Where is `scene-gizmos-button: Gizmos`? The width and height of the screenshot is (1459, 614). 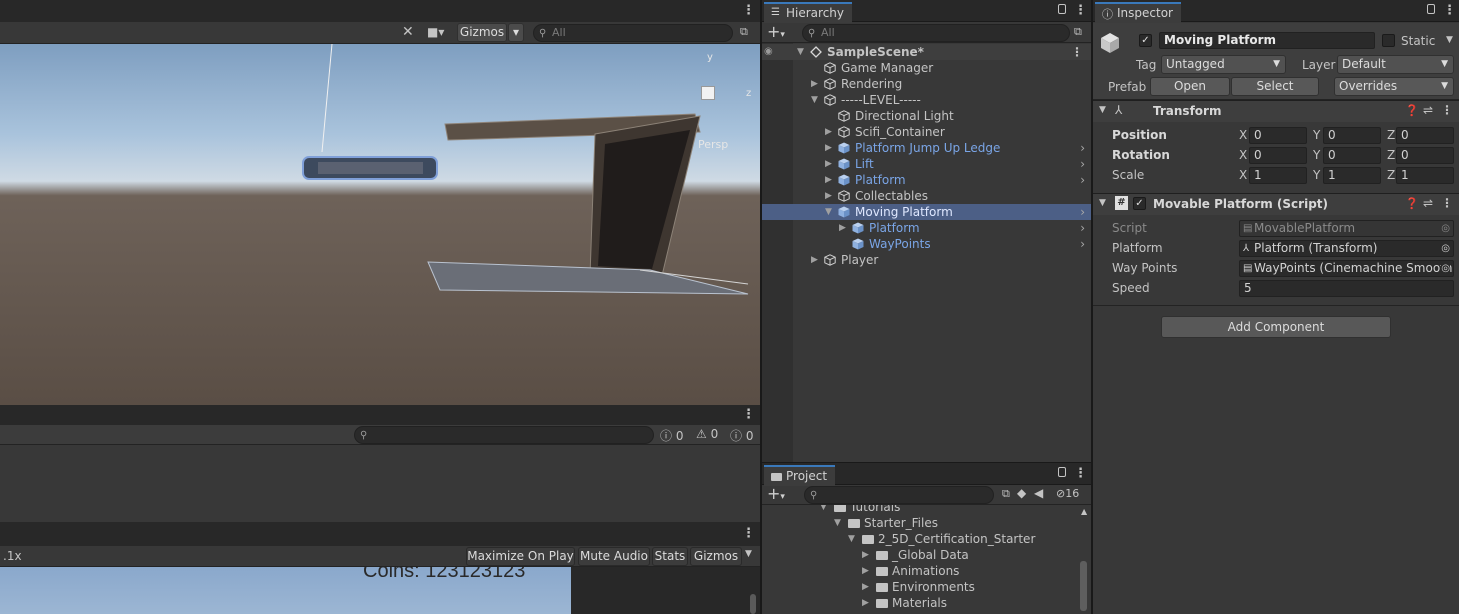 scene-gizmos-button: Gizmos is located at coordinates (482, 32).